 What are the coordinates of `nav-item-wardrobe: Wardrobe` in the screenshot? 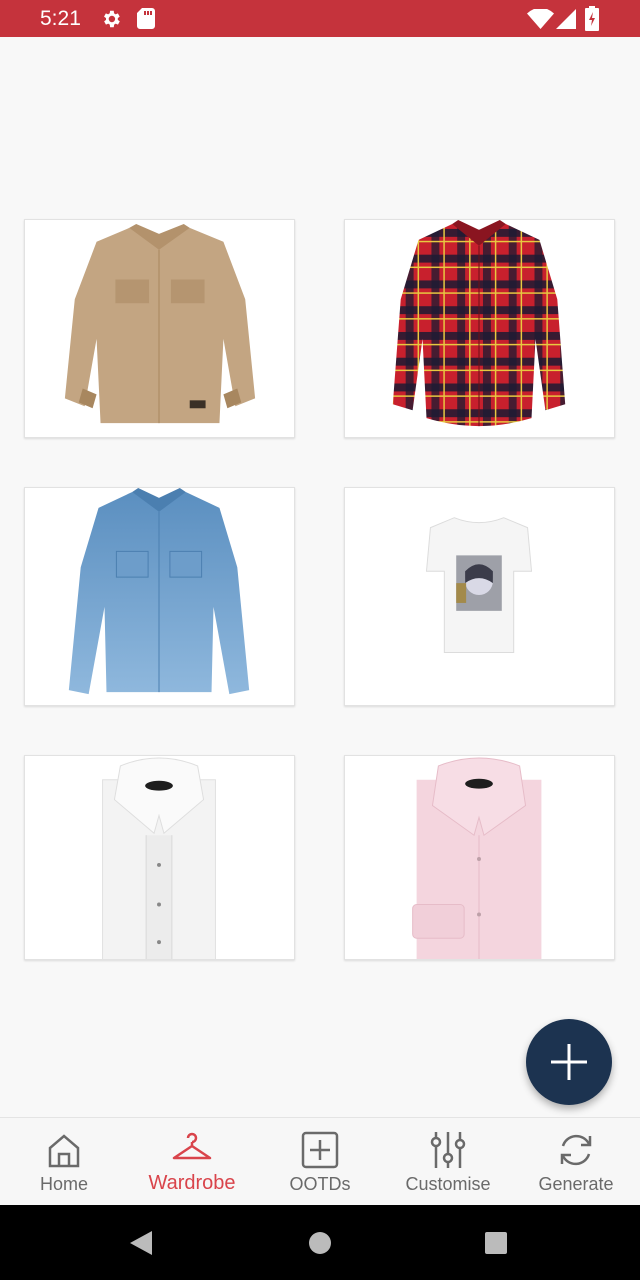 It's located at (192, 1162).